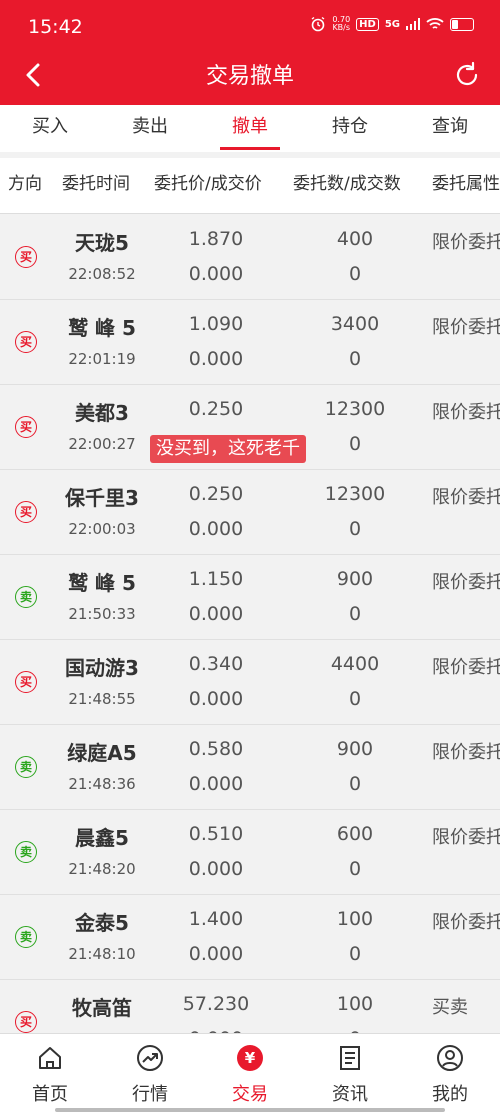 The width and height of the screenshot is (500, 1112). What do you see at coordinates (355, 834) in the screenshot?
I see `order-quantity: 600` at bounding box center [355, 834].